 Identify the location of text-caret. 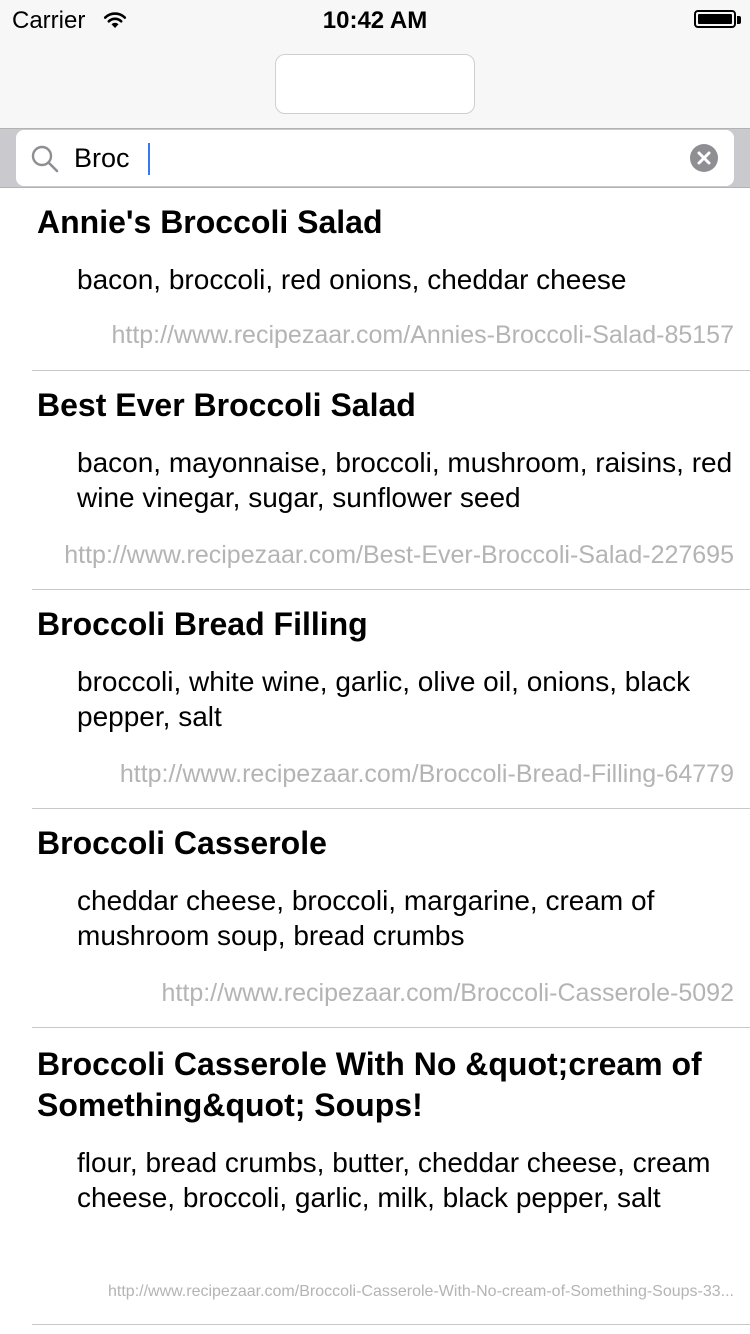
(149, 159).